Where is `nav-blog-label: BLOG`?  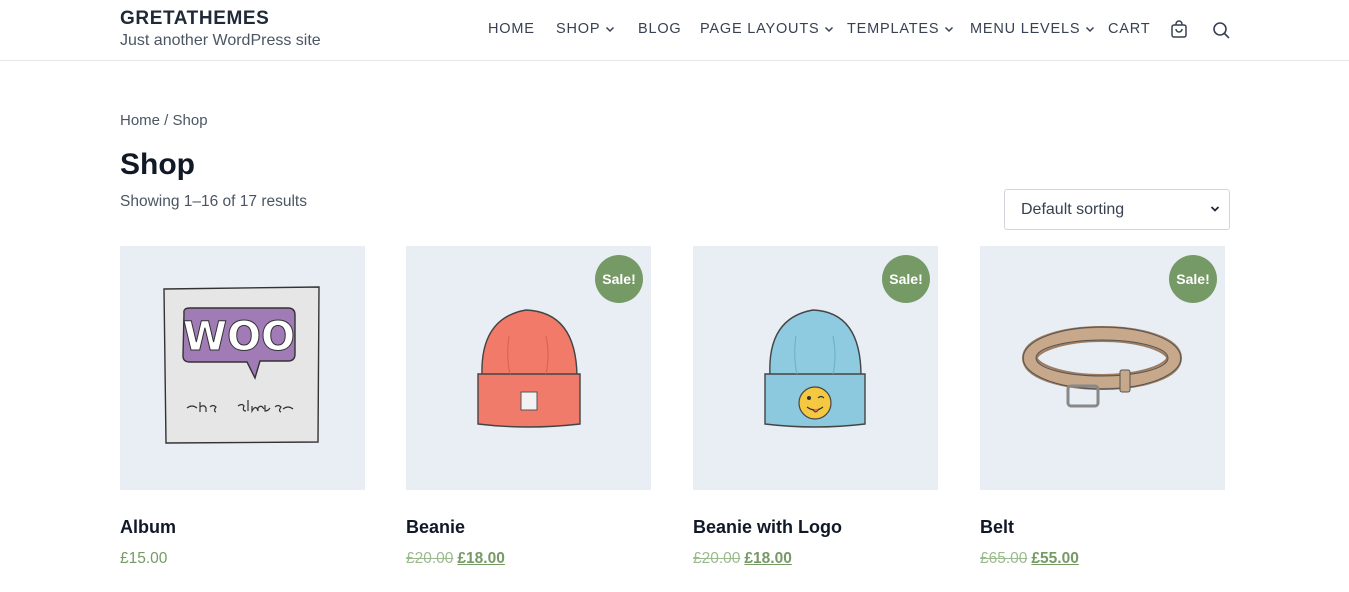 nav-blog-label: BLOG is located at coordinates (660, 29).